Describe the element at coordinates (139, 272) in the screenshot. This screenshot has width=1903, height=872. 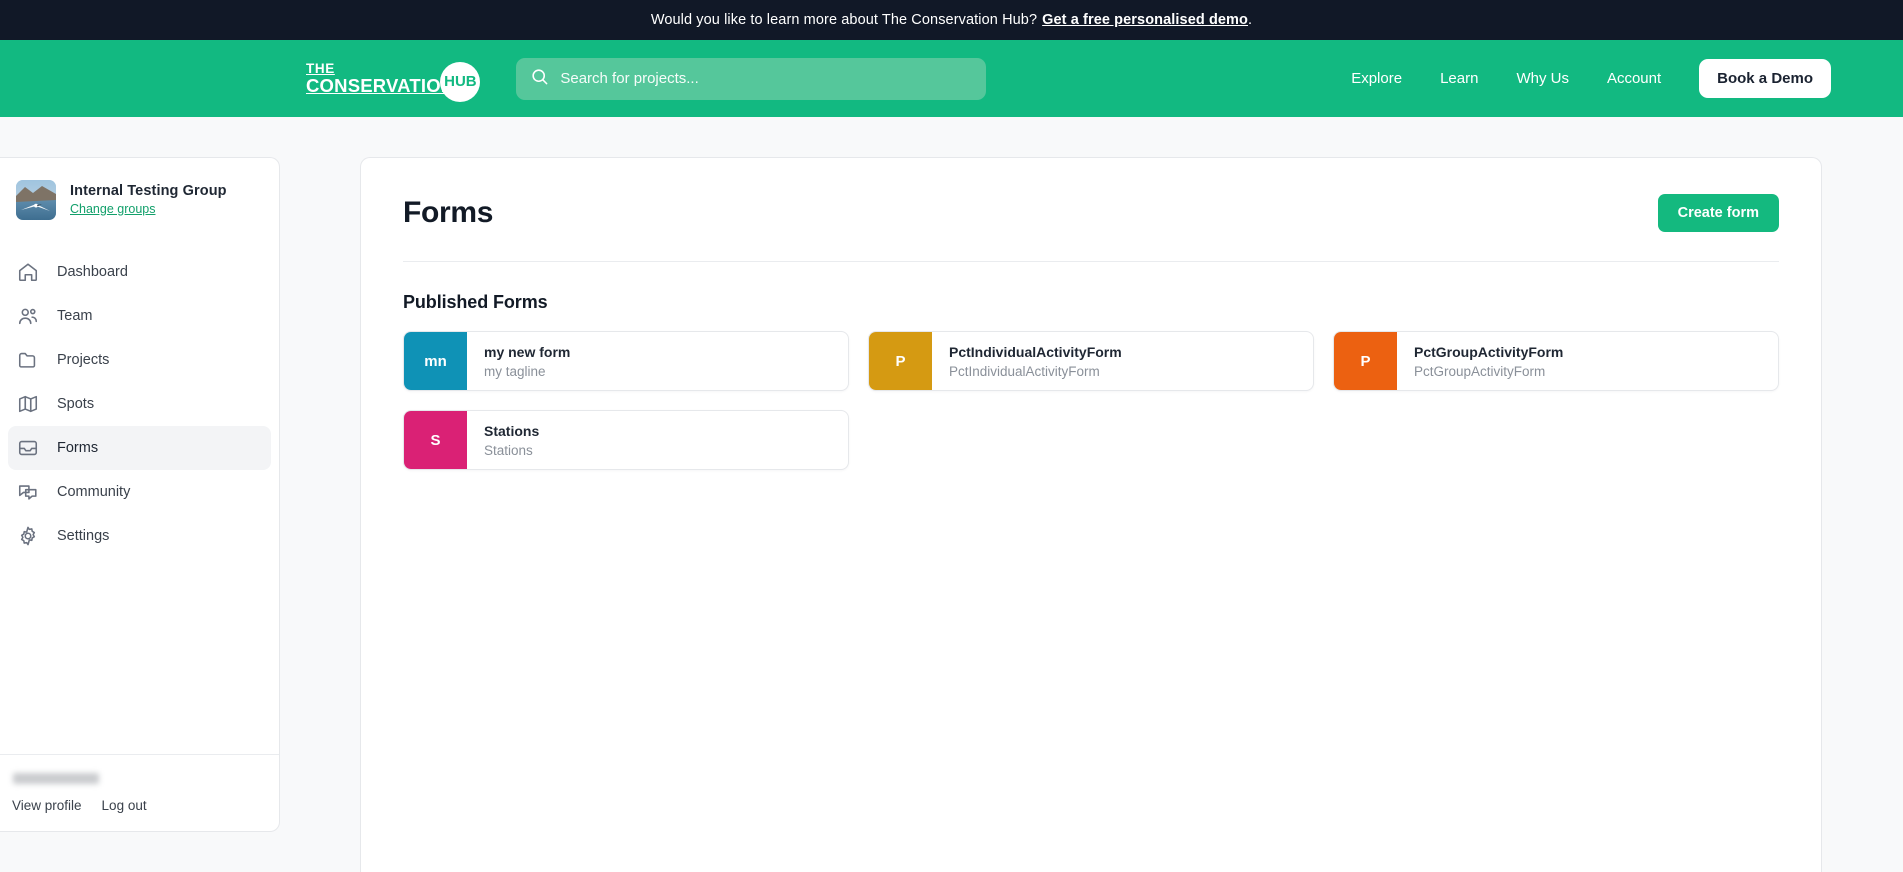
I see `sidebar-item-dashboard: Dashboard` at that location.